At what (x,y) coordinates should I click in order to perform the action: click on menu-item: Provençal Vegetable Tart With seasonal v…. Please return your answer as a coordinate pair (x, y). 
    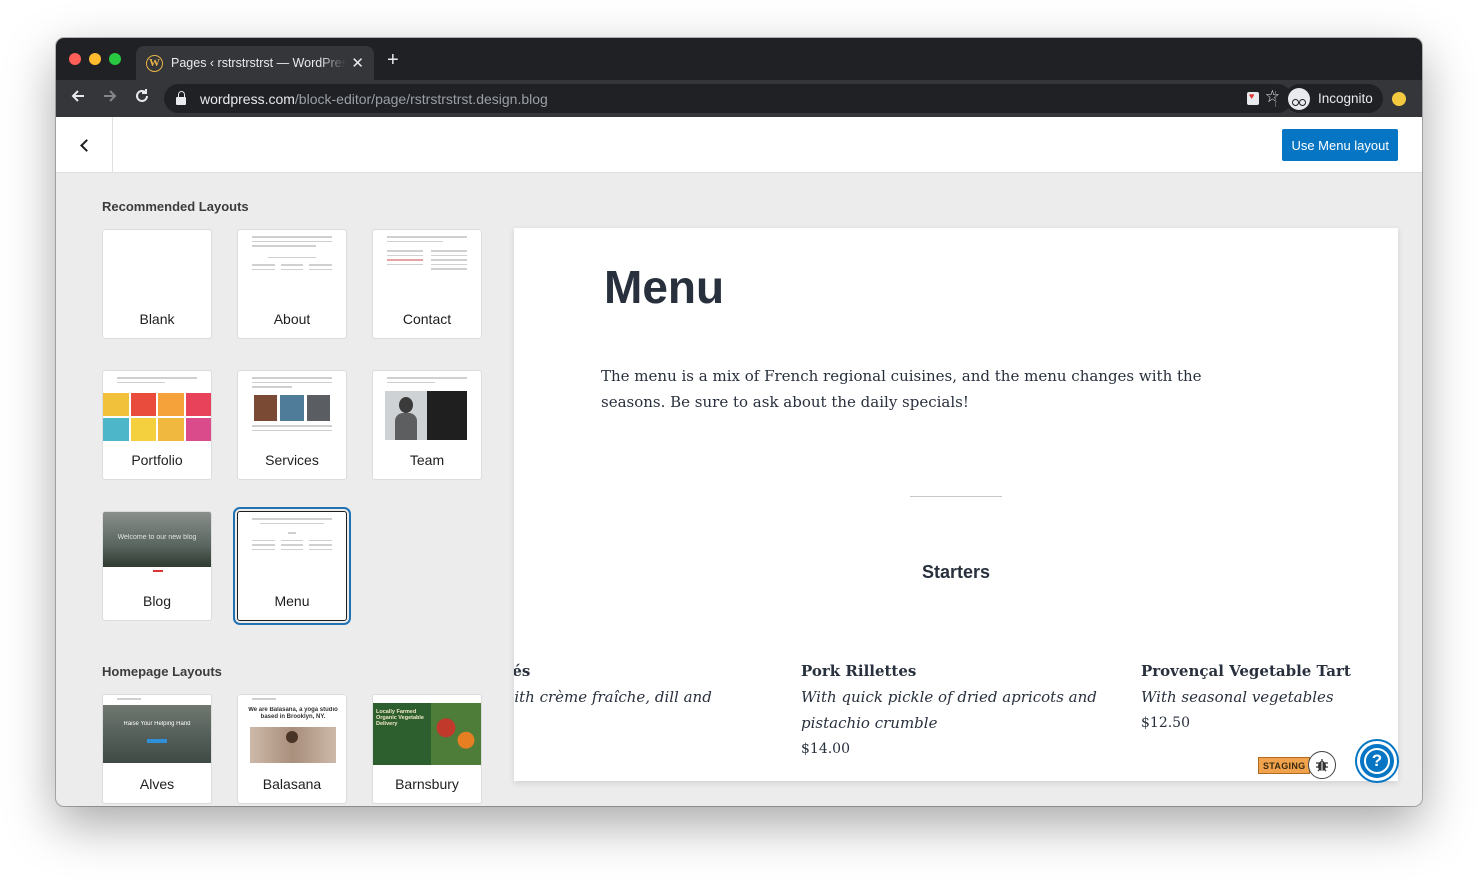
    Looking at the image, I should click on (1266, 697).